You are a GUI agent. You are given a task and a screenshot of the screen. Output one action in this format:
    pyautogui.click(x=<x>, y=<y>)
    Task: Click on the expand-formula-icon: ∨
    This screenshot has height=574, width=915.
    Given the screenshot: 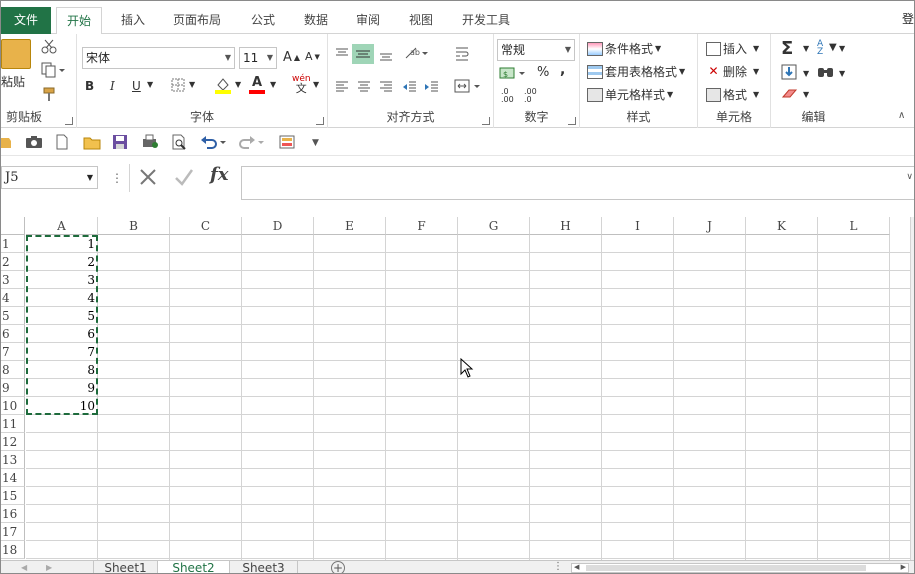 What is the action you would take?
    pyautogui.click(x=909, y=177)
    